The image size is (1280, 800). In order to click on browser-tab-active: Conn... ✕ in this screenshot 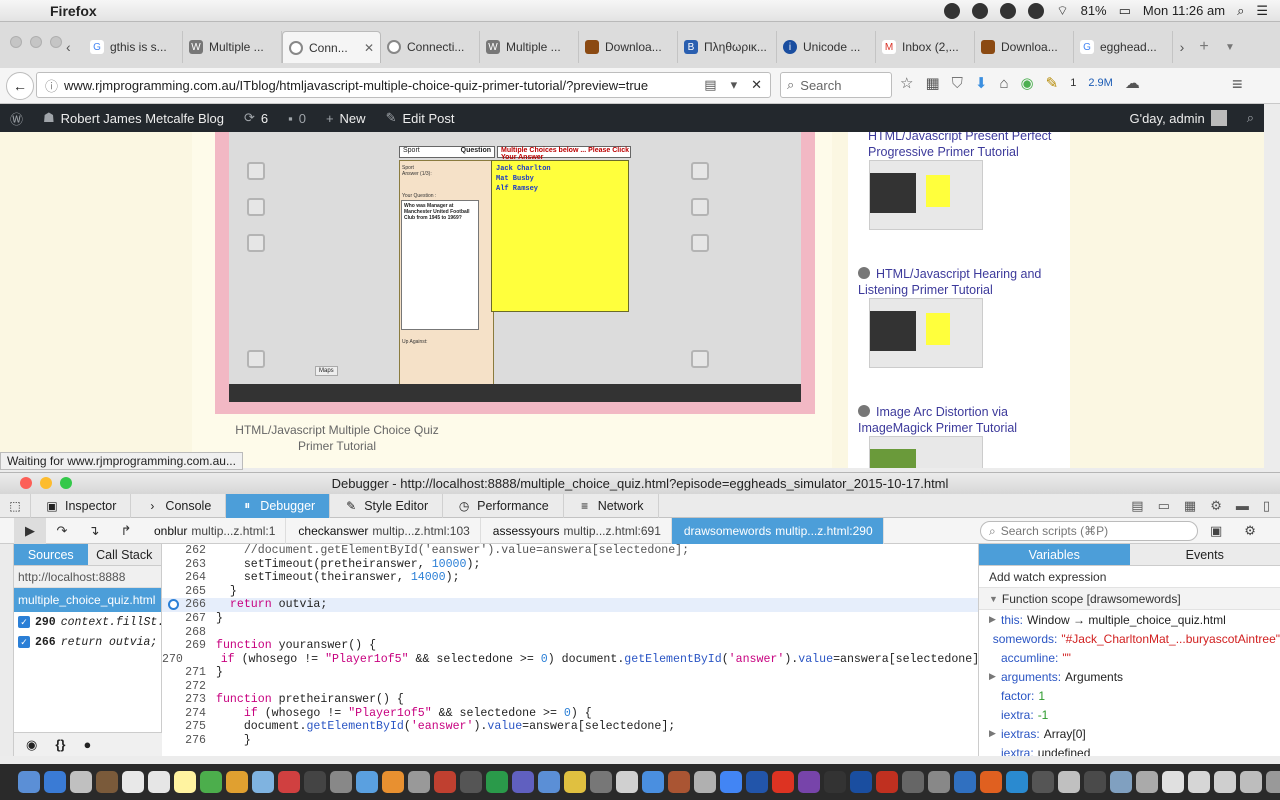, I will do `click(331, 47)`.